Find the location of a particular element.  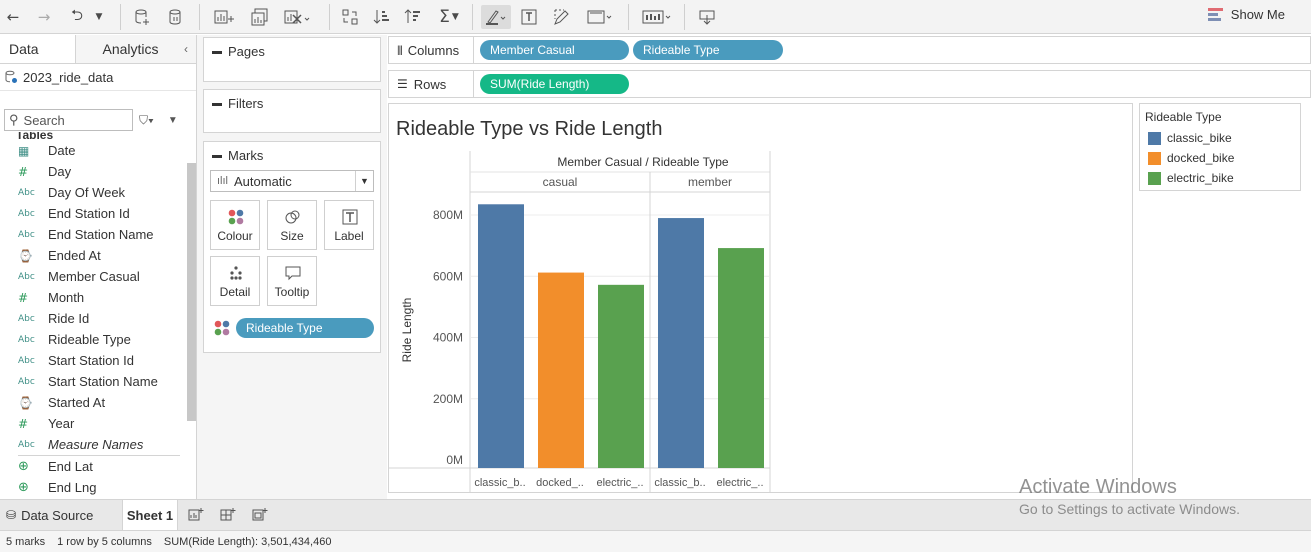

rows-label: Rows is located at coordinates (430, 84).